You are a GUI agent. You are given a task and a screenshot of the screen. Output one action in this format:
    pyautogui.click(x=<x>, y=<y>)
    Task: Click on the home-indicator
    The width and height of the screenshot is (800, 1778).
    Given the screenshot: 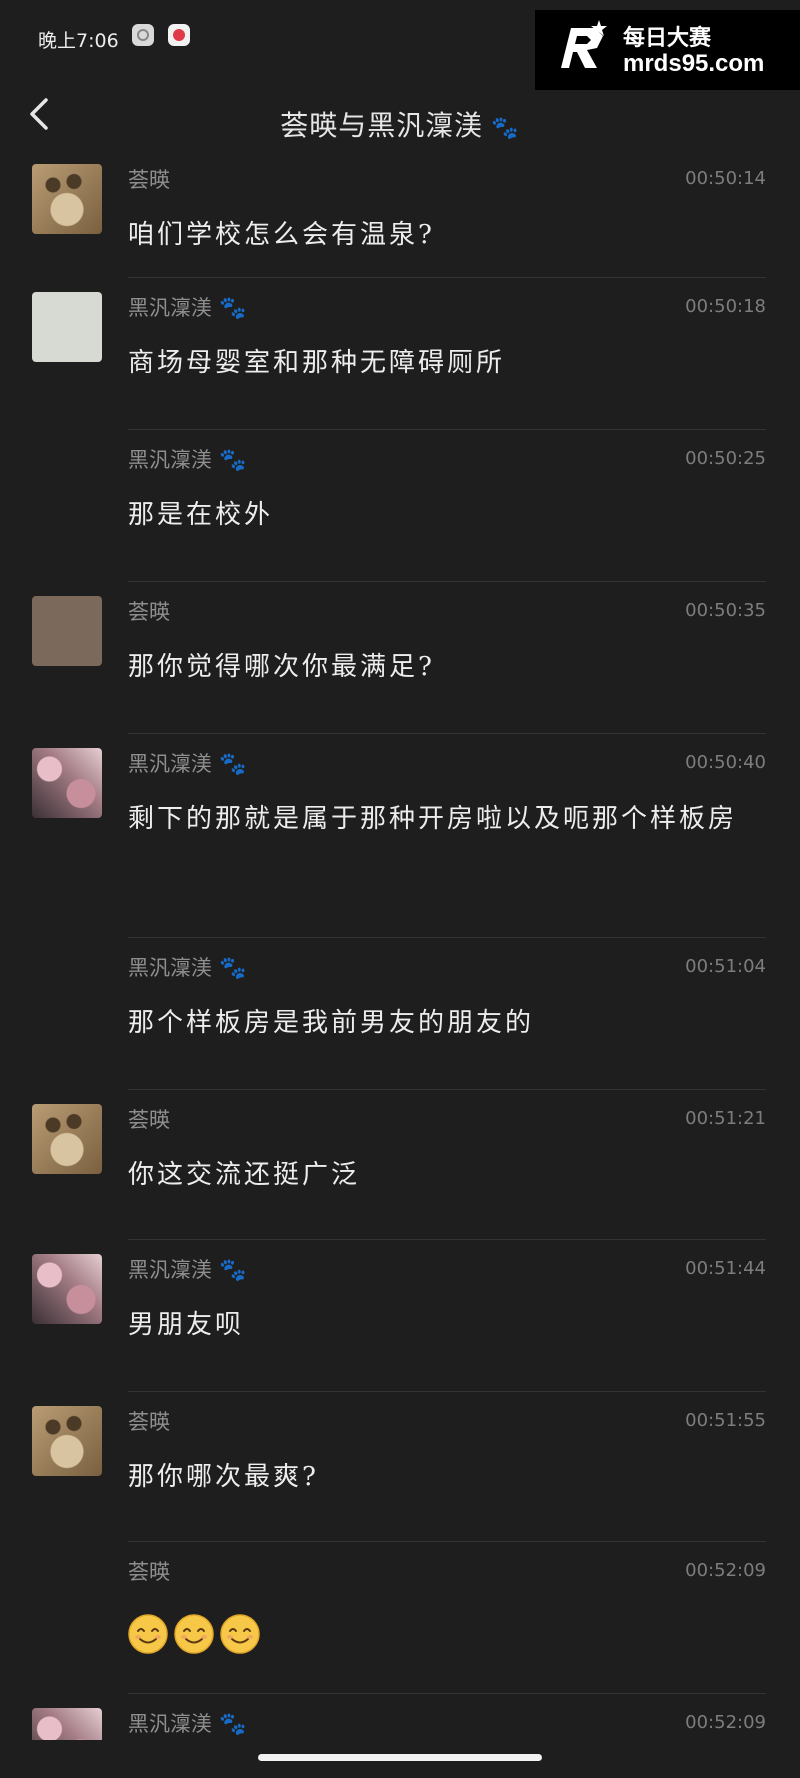 What is the action you would take?
    pyautogui.click(x=400, y=1757)
    